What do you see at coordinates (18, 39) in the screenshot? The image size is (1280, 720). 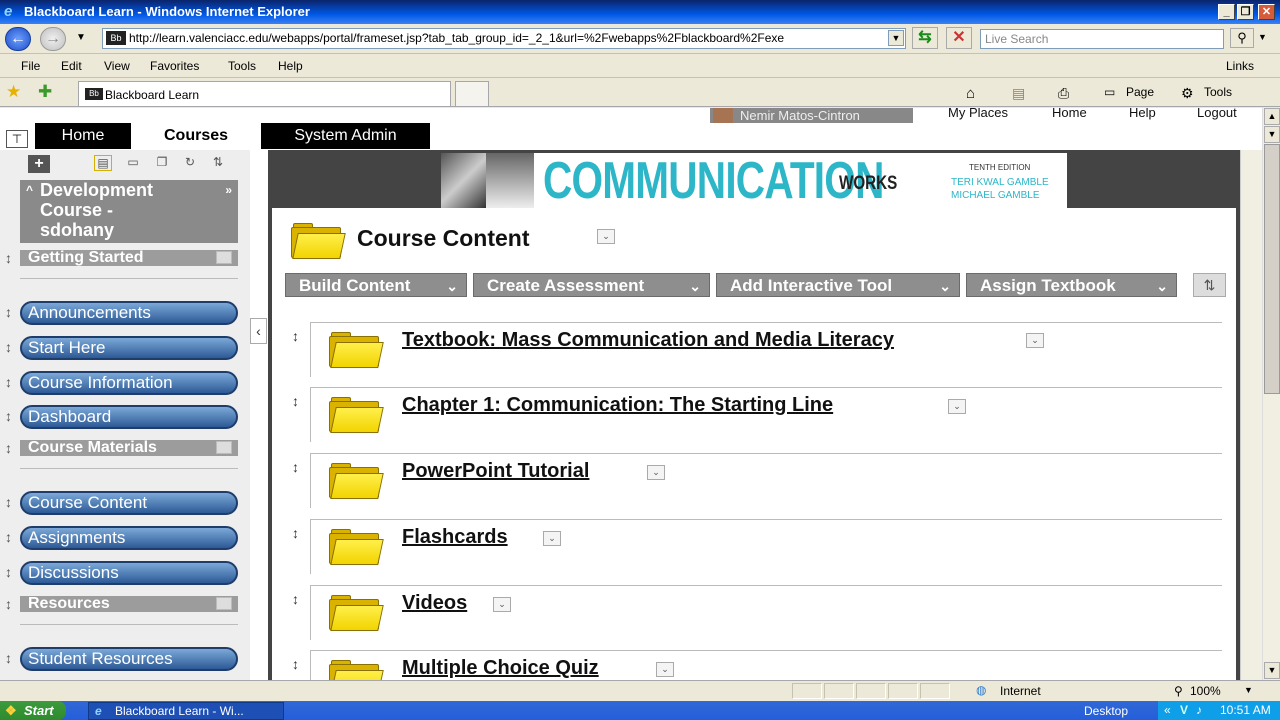 I see `back-button: ←` at bounding box center [18, 39].